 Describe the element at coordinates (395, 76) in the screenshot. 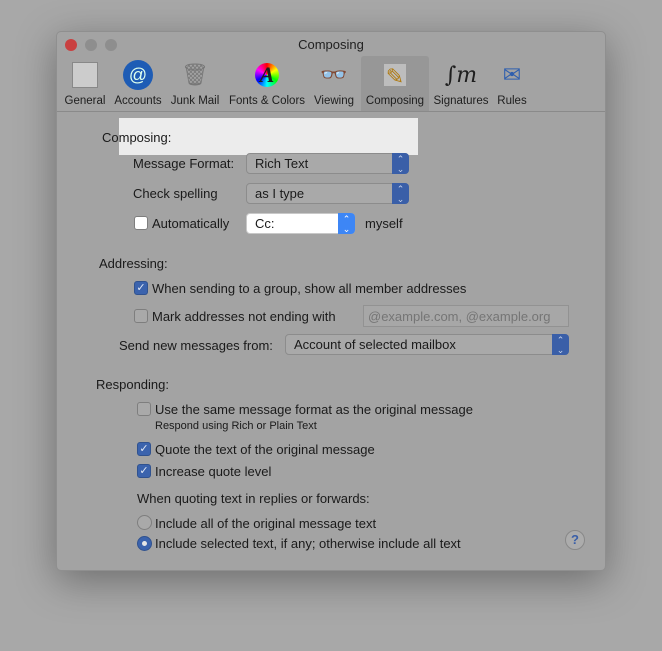

I see `pencil-icon: ✎` at that location.